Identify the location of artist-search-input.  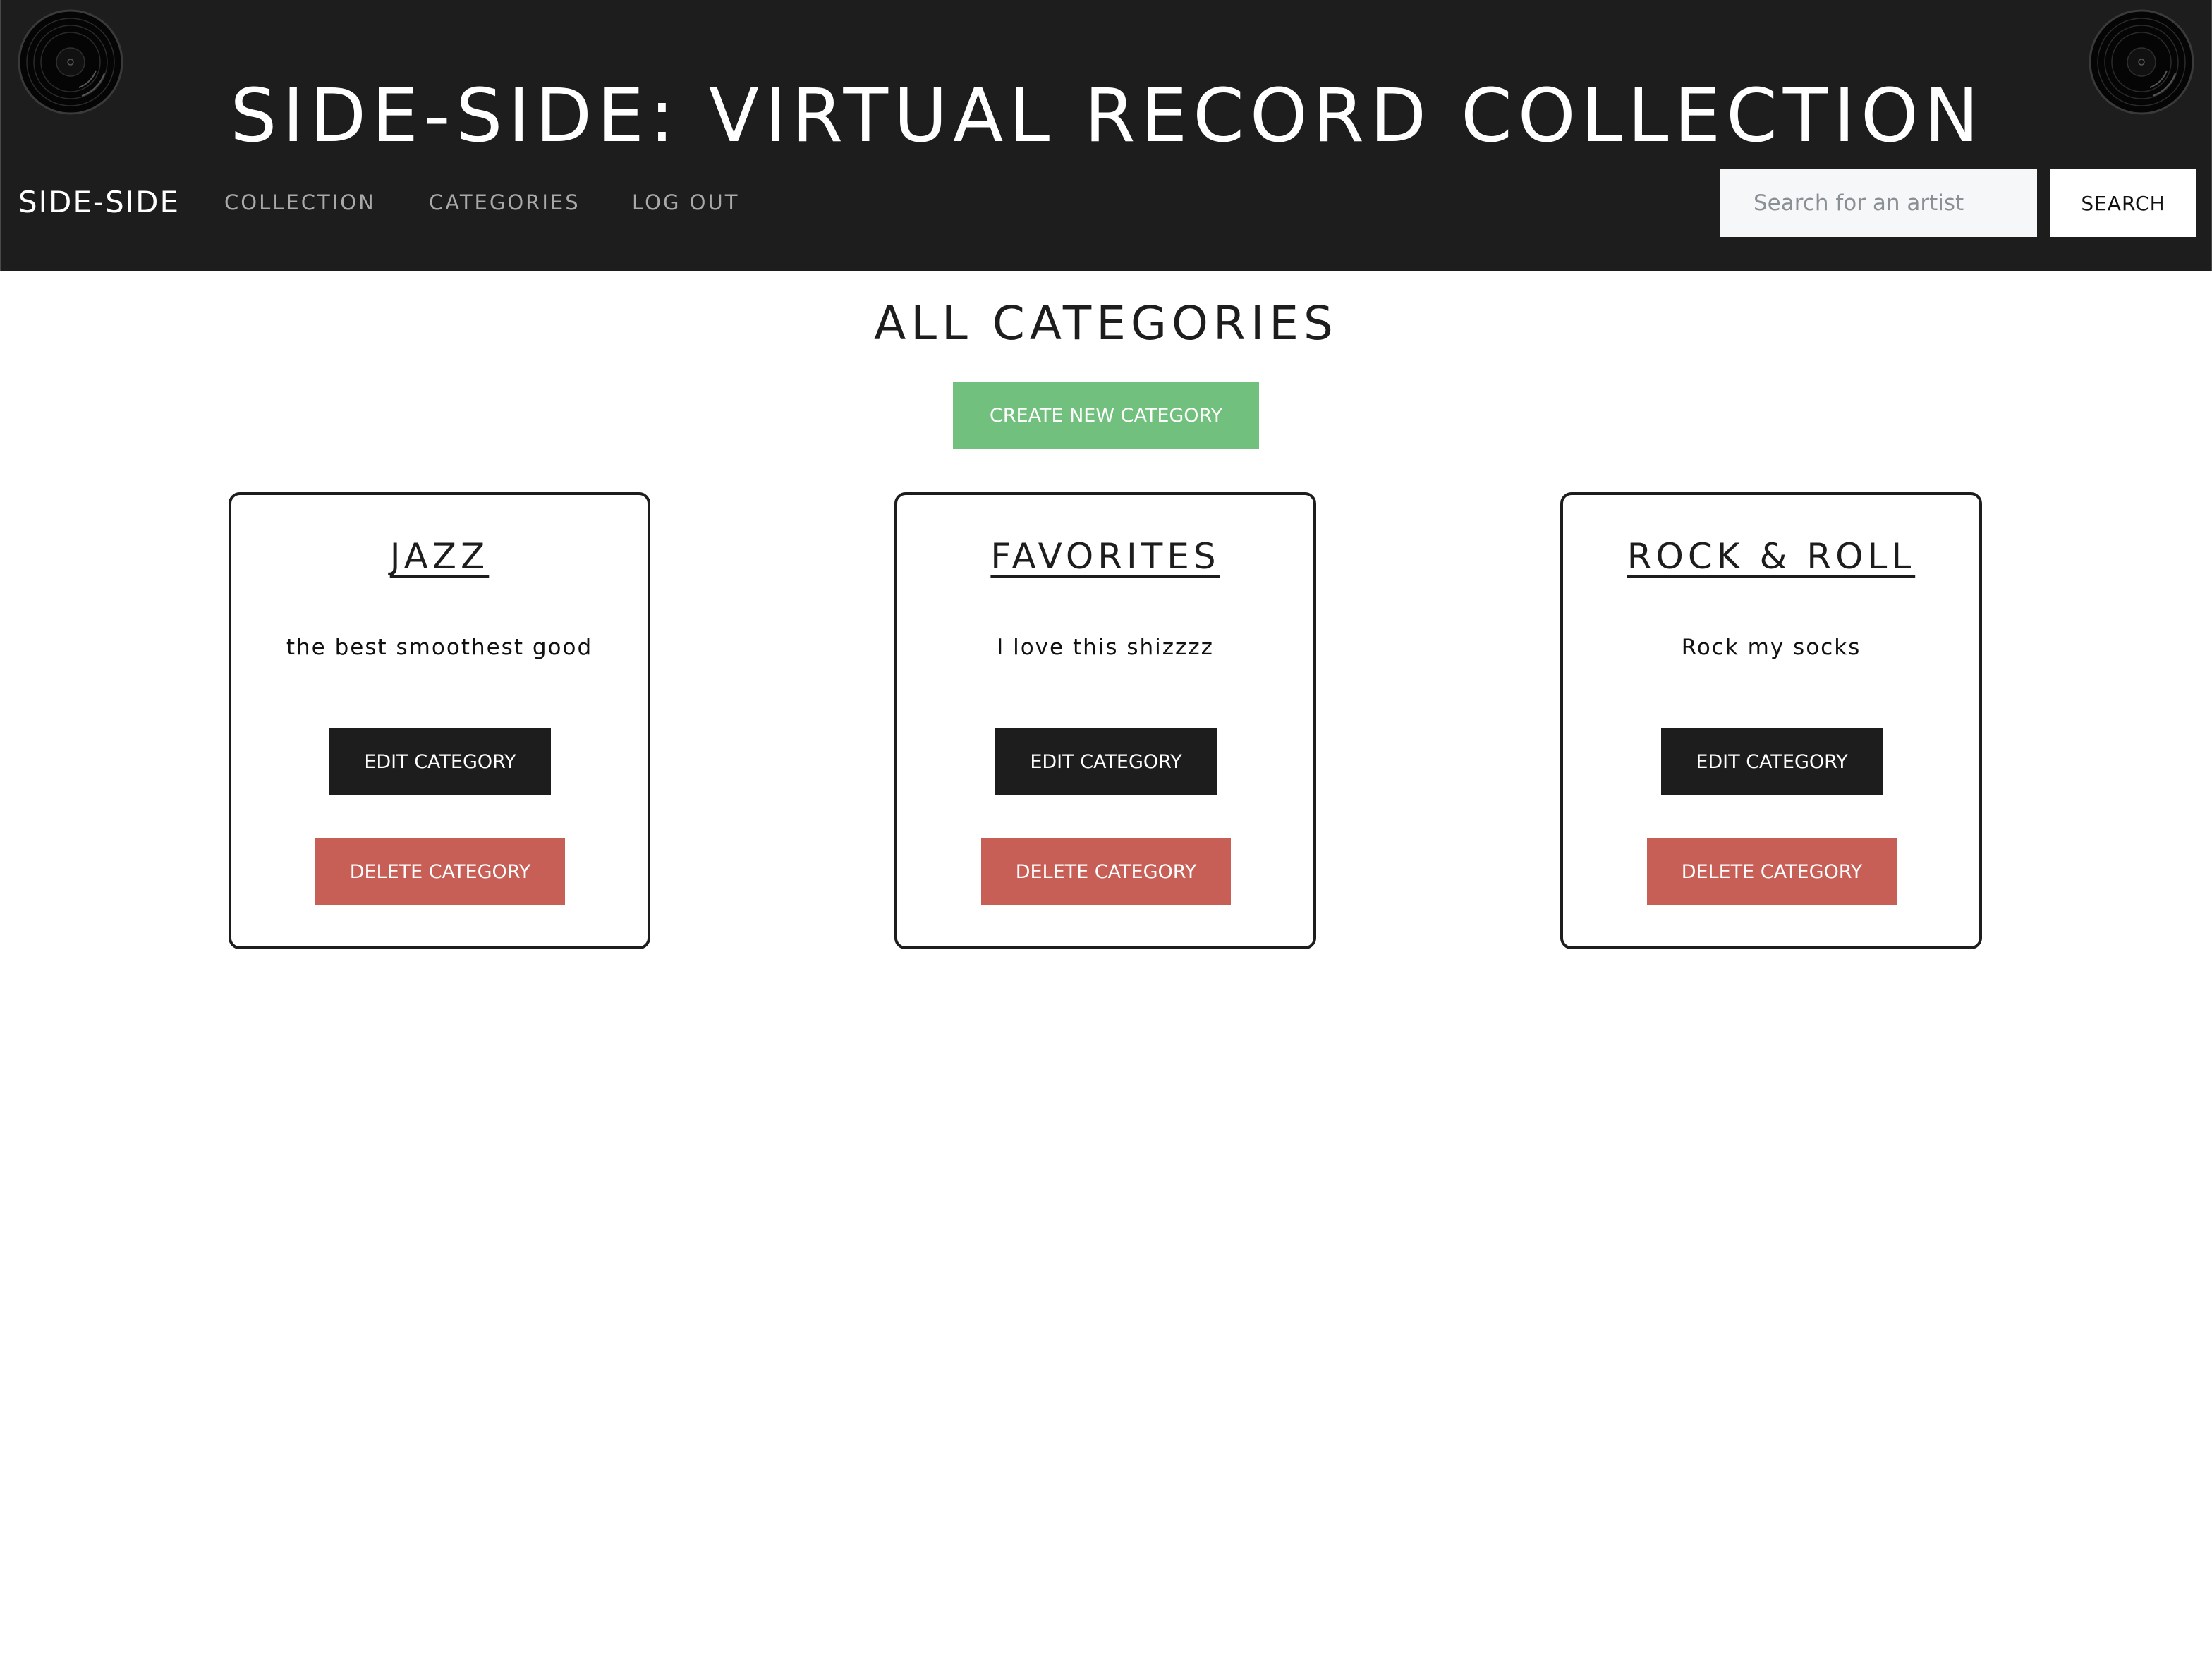
(1879, 203).